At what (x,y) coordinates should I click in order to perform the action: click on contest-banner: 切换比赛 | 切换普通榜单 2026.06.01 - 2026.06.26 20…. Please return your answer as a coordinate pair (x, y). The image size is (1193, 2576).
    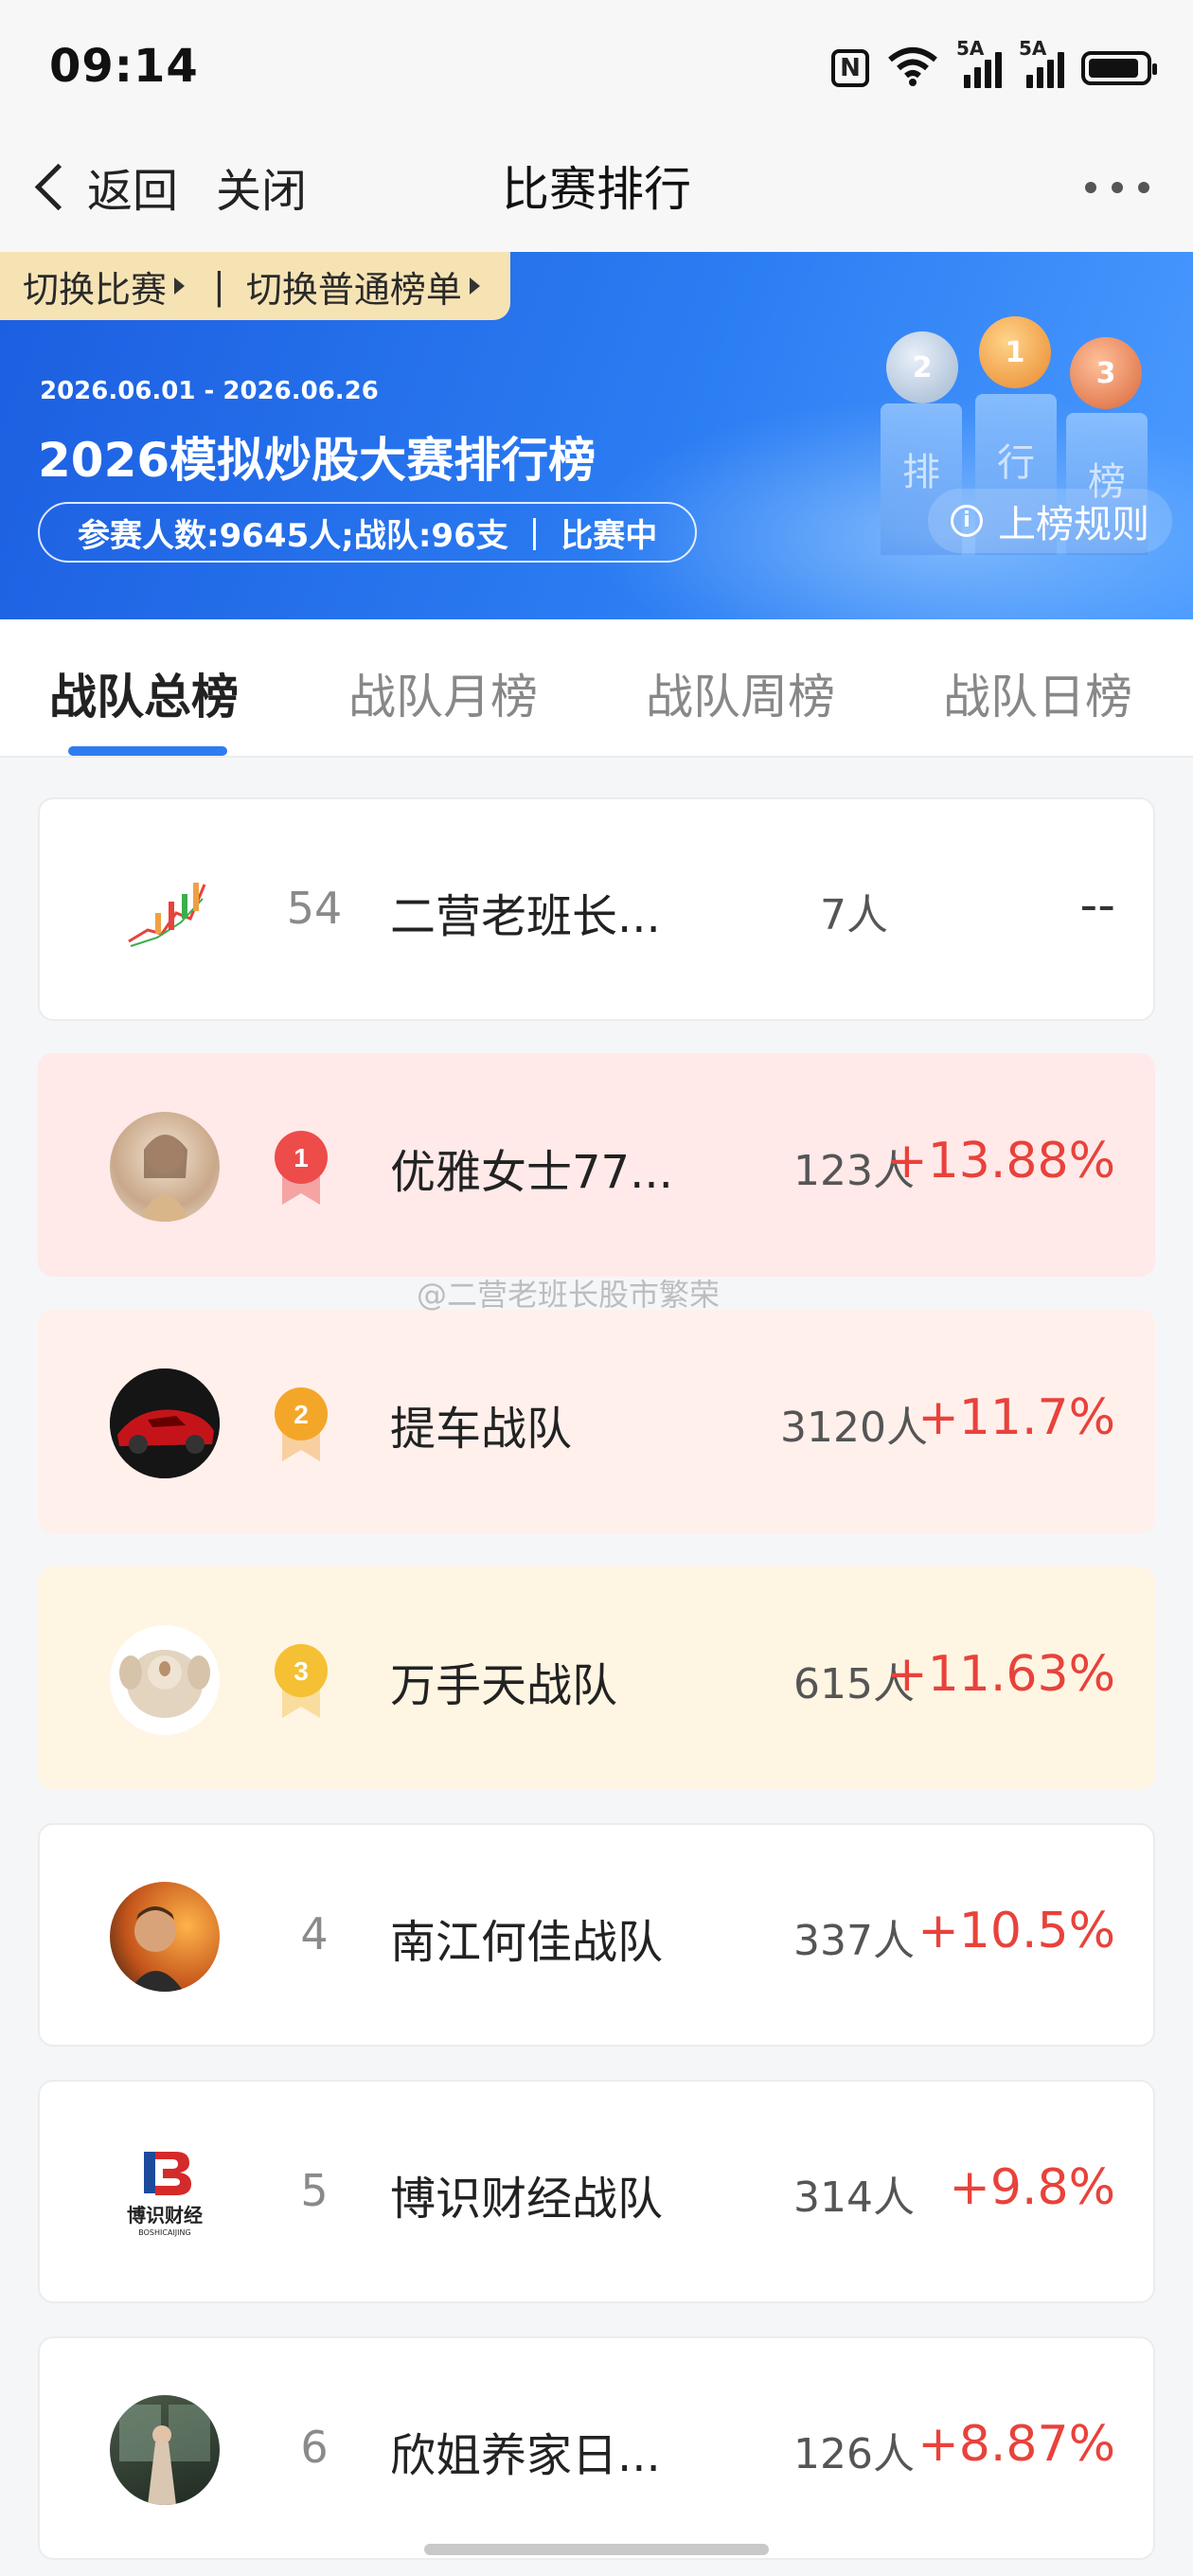
    Looking at the image, I should click on (596, 435).